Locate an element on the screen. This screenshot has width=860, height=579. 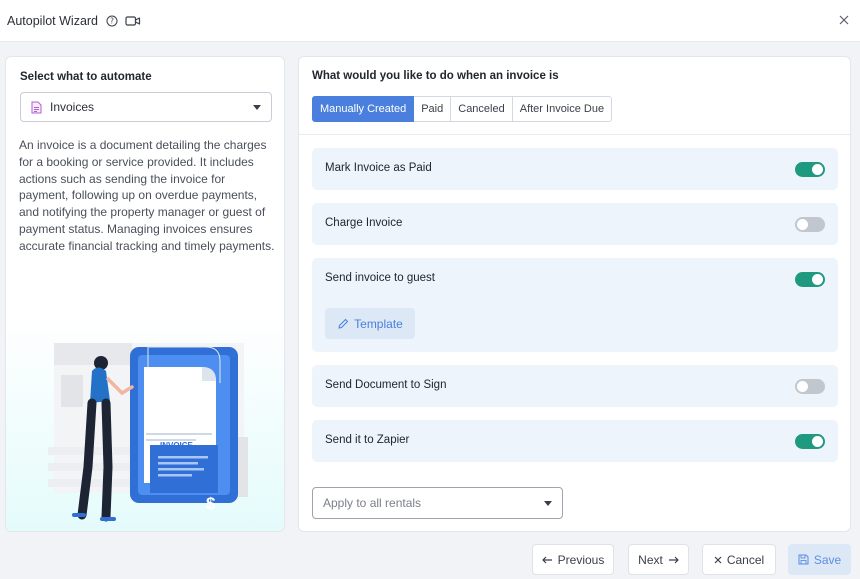
window-title: Autopilot Wizard is located at coordinates (53, 20).